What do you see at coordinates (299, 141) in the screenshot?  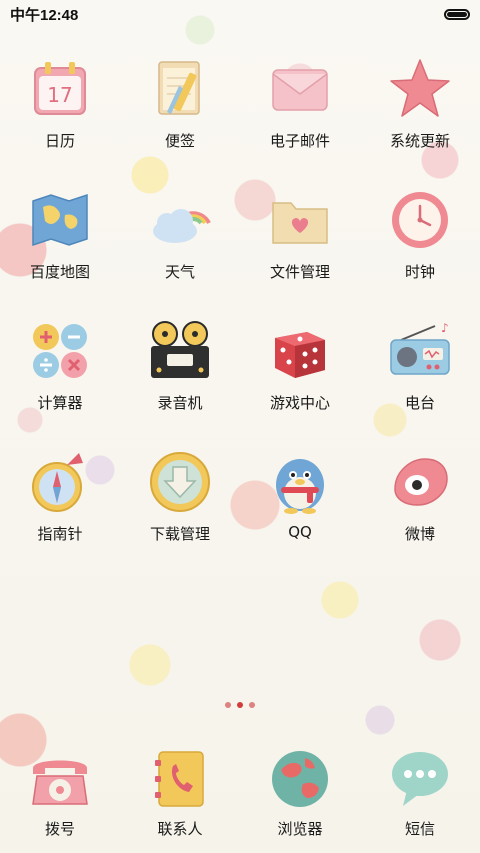 I see `app-label: 电子邮件` at bounding box center [299, 141].